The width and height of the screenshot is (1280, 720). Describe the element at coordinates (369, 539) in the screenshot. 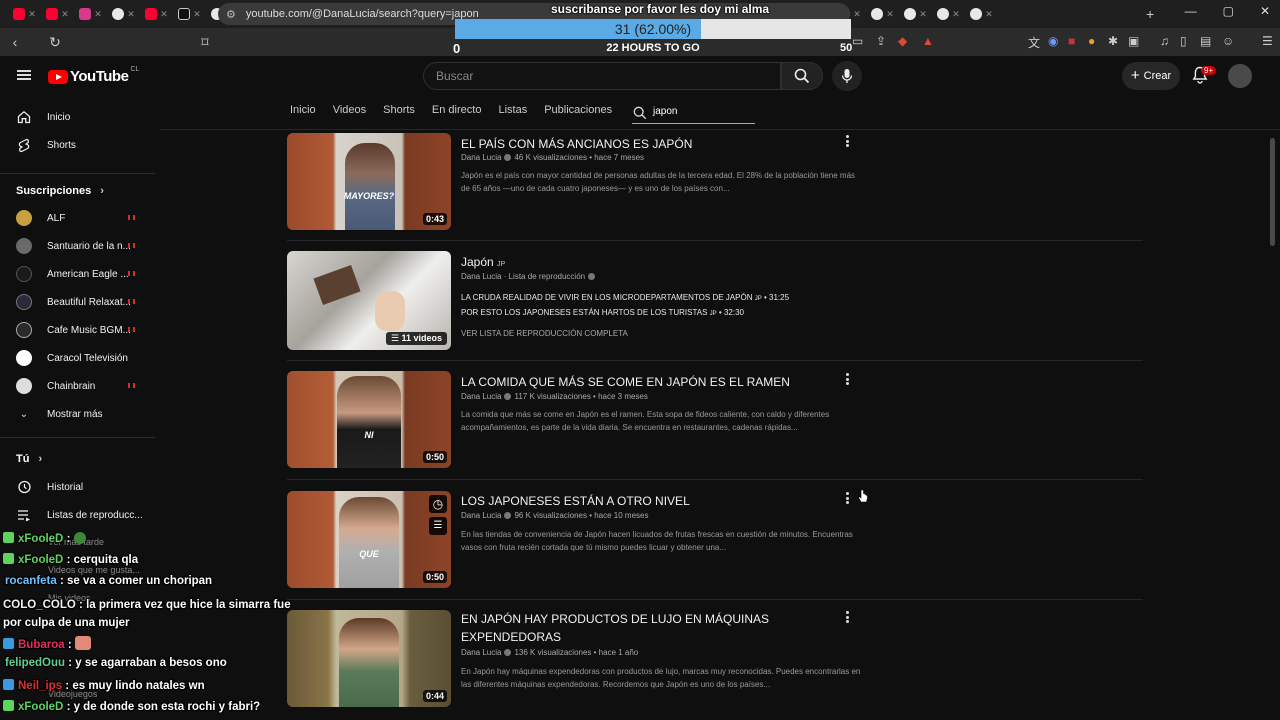

I see `video-thumbnail: QUE ◷ ☰ 0:50` at that location.